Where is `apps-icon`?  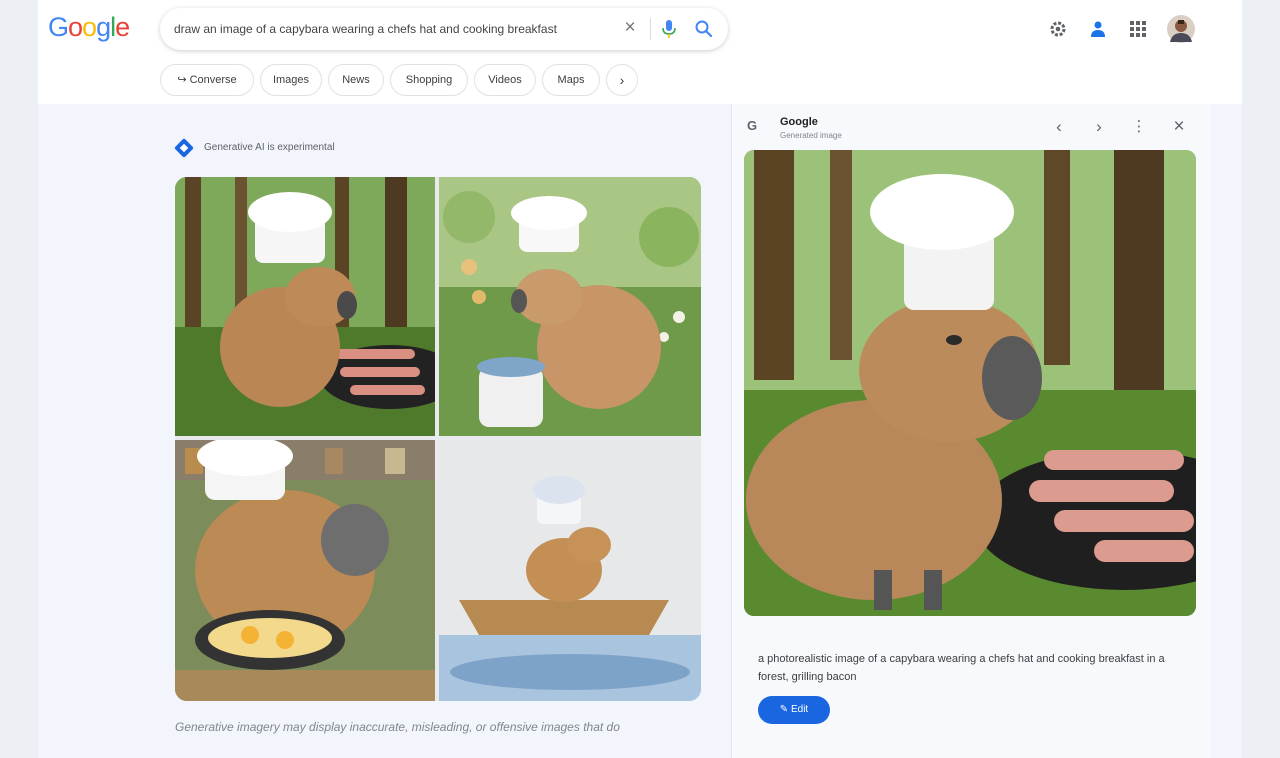
apps-icon is located at coordinates (1138, 29).